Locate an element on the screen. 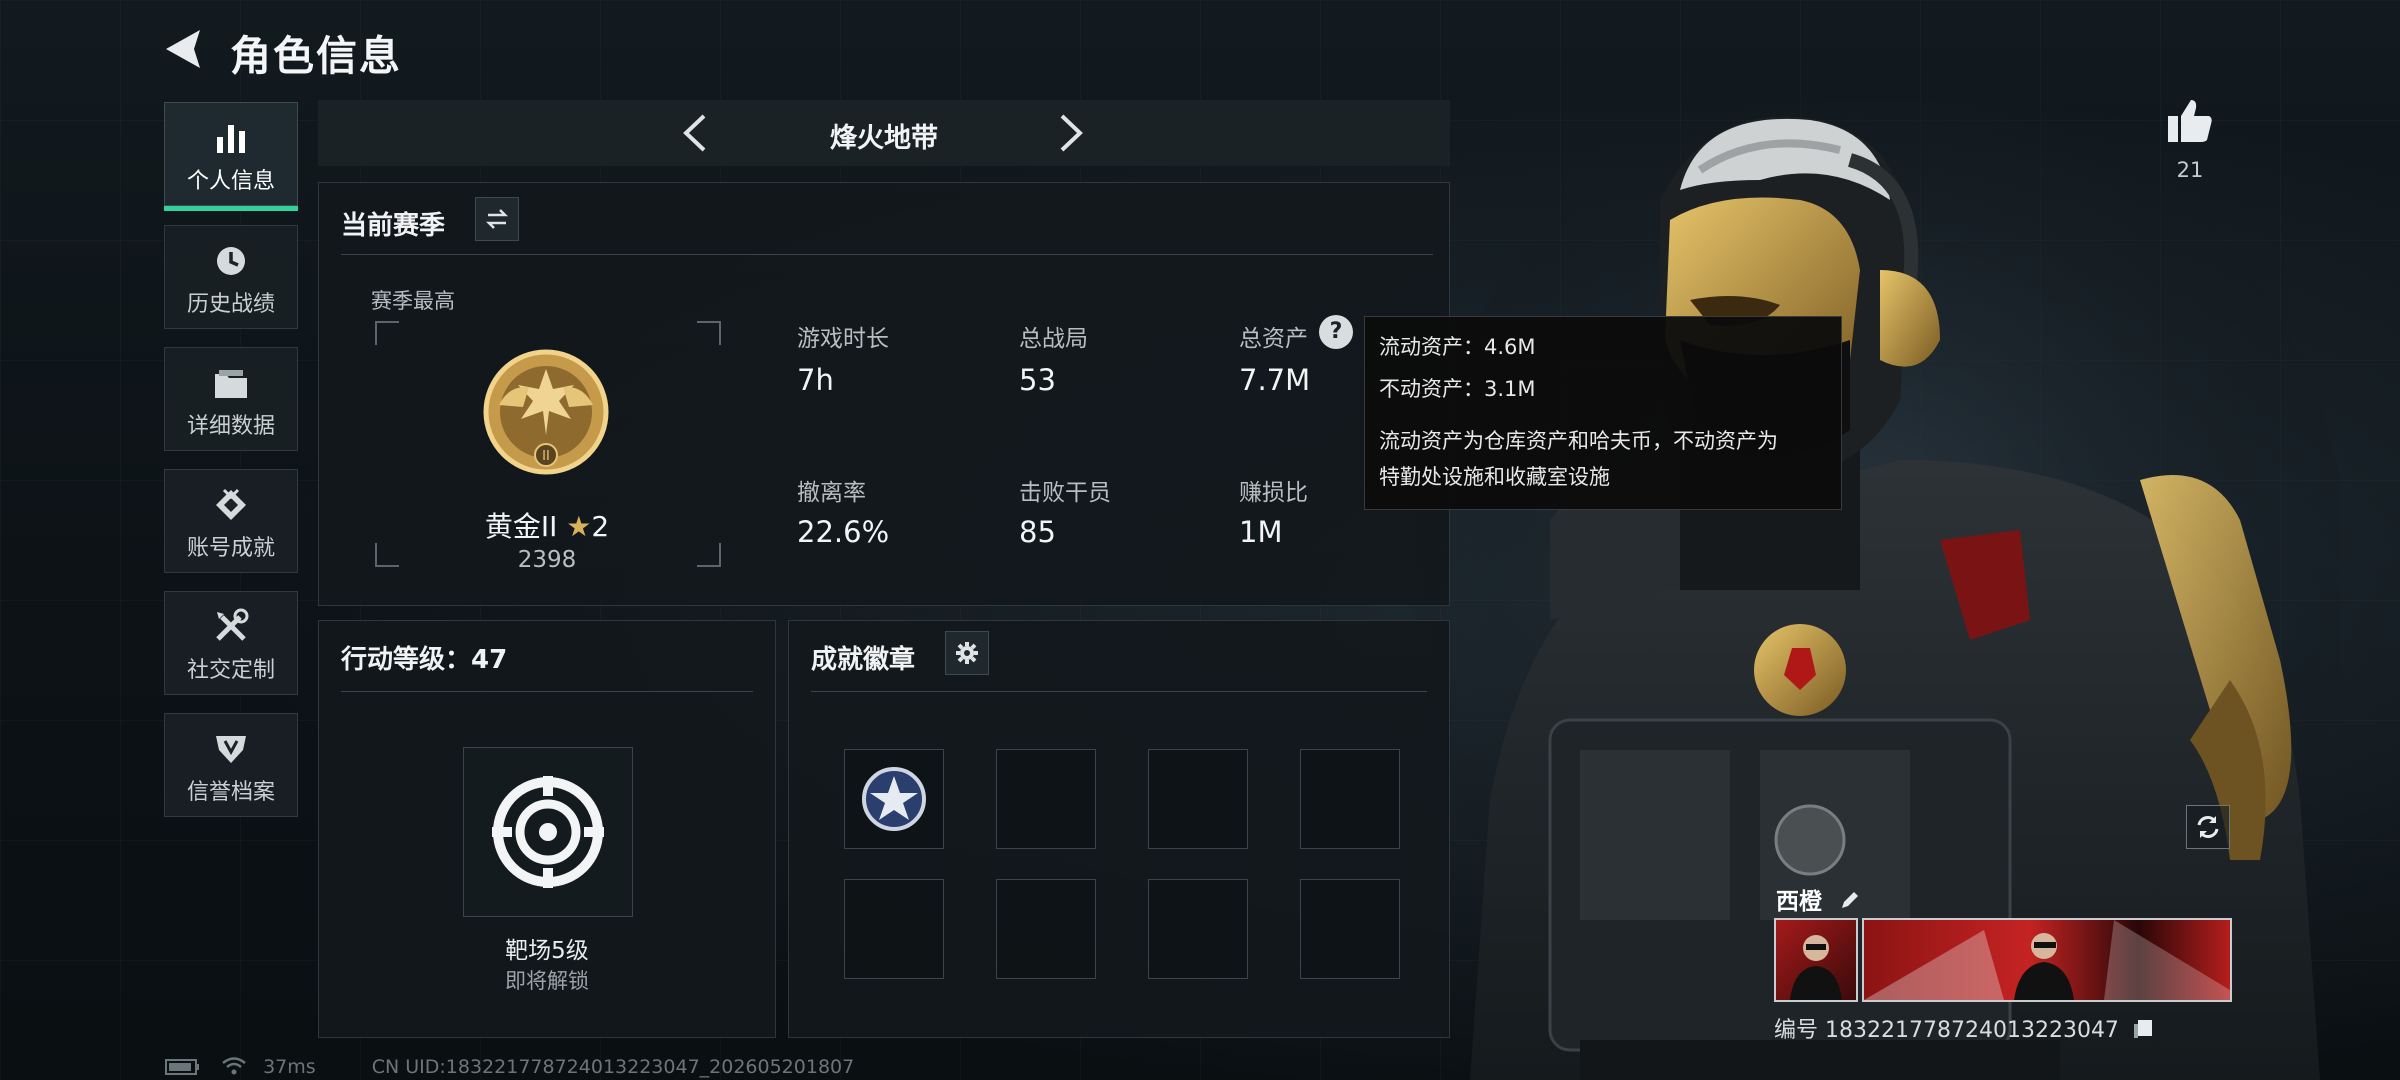 The image size is (2400, 1080). folder-icon is located at coordinates (231, 384).